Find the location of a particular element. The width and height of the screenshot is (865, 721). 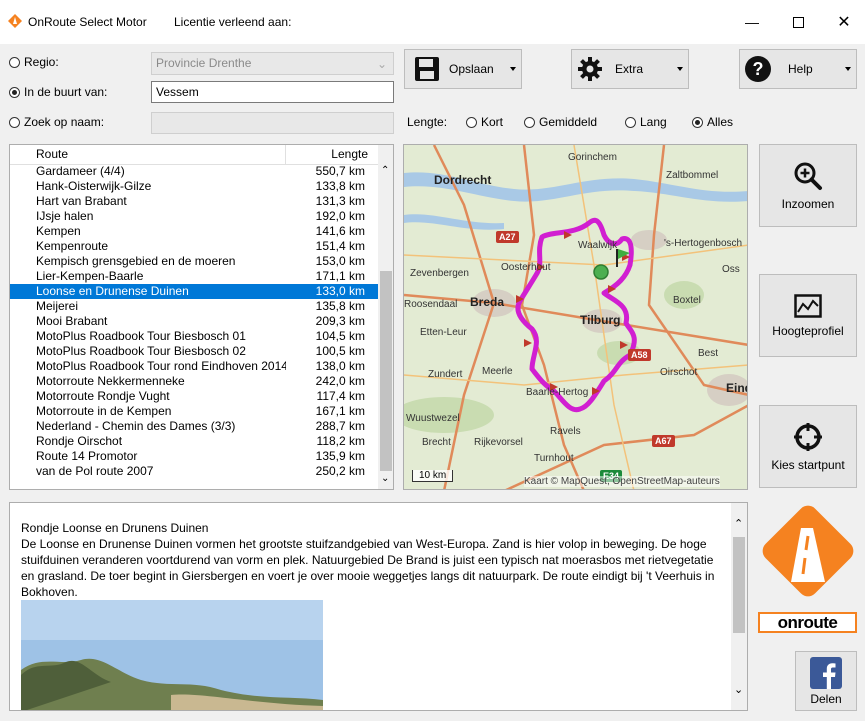

route-length: 167,1 km is located at coordinates (340, 411).